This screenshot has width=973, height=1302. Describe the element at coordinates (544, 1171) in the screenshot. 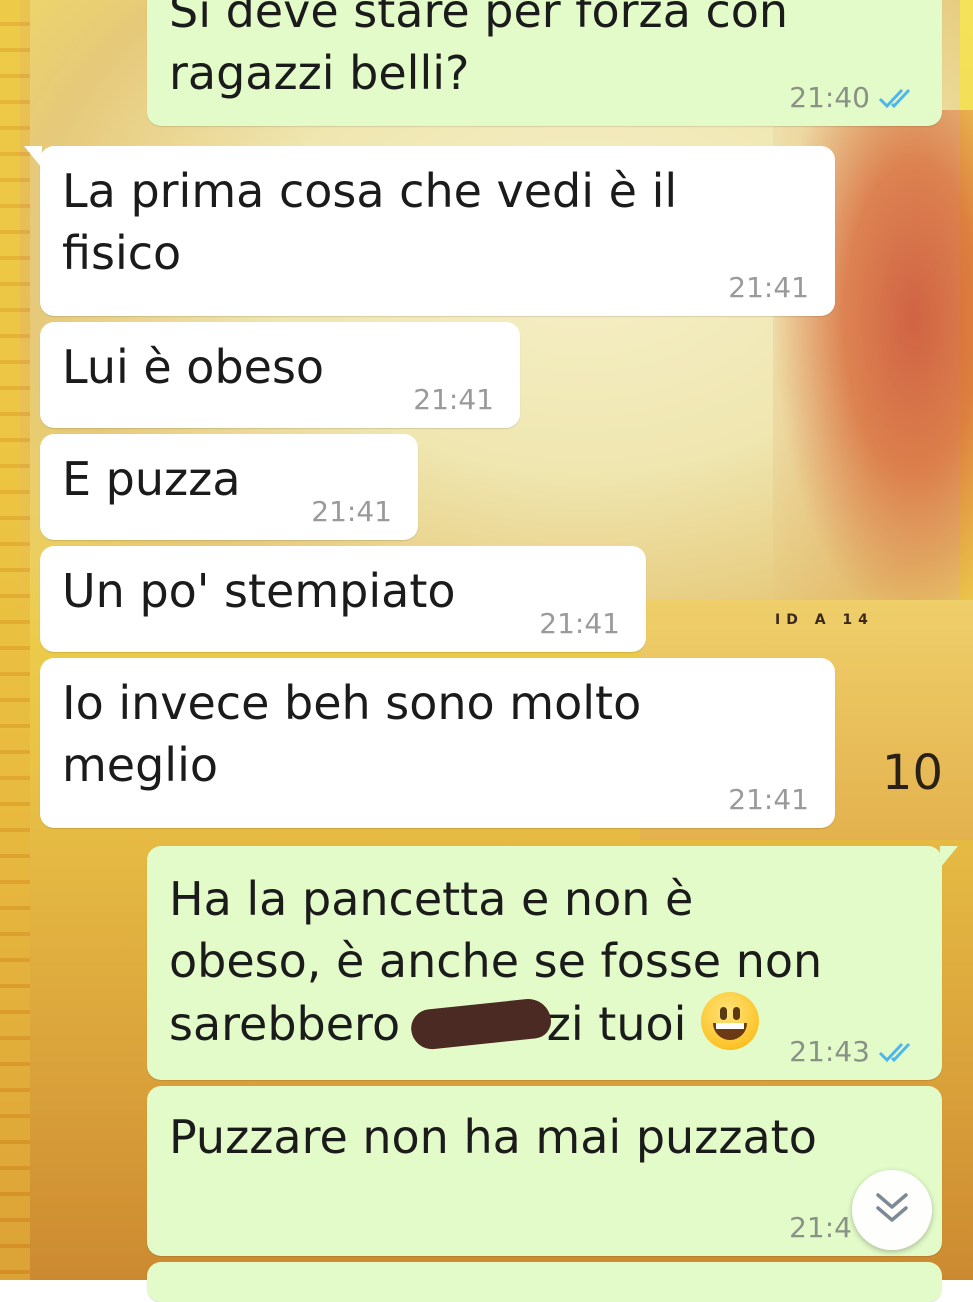

I see `outgoing-message: Puzzare non ha mai puzzato 21:4` at that location.